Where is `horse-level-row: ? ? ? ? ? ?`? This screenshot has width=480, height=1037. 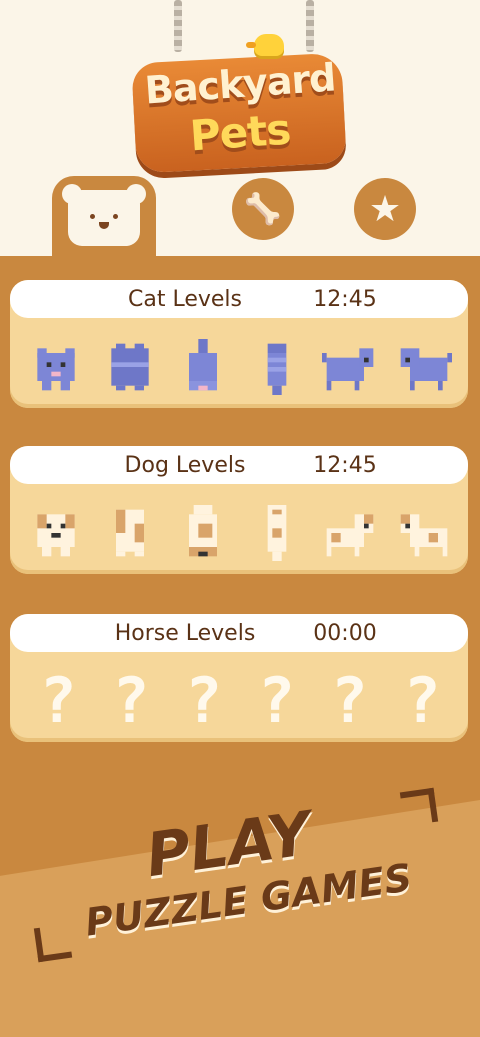
horse-level-row: ? ? ? ? ? ? is located at coordinates (240, 701).